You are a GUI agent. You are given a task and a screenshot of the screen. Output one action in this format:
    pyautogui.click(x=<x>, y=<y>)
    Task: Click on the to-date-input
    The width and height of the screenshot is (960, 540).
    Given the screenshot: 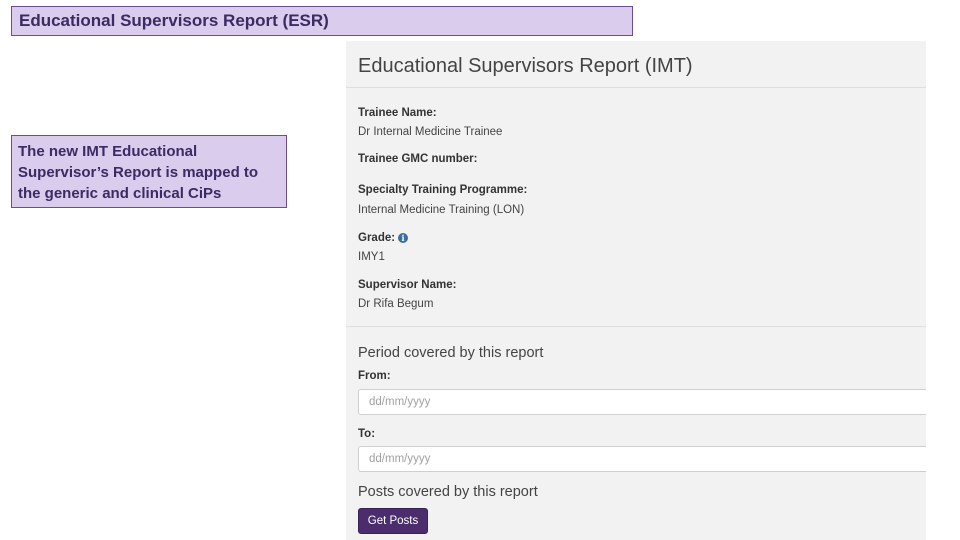 What is the action you would take?
    pyautogui.click(x=642, y=459)
    